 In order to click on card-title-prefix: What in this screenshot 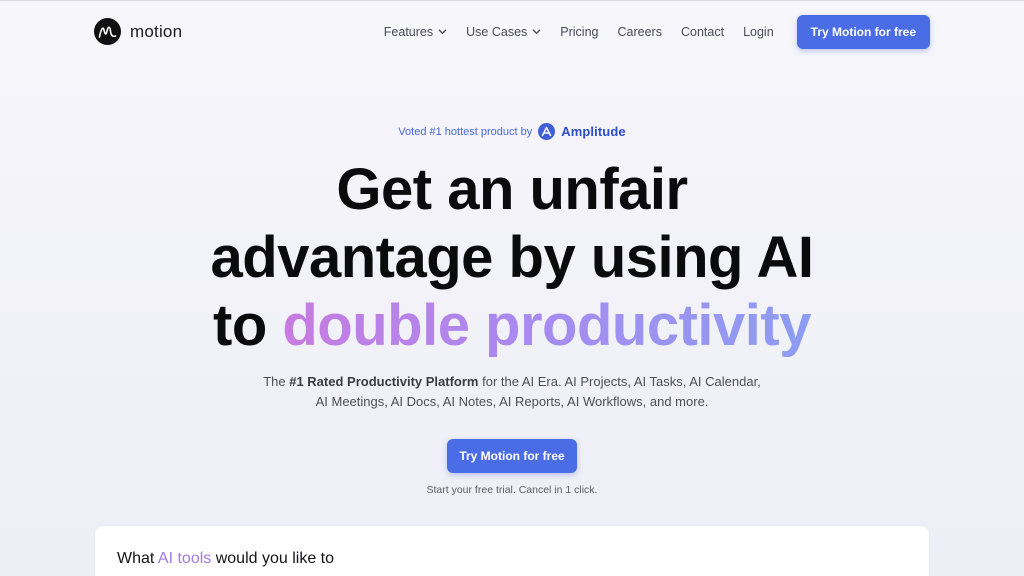, I will do `click(137, 558)`.